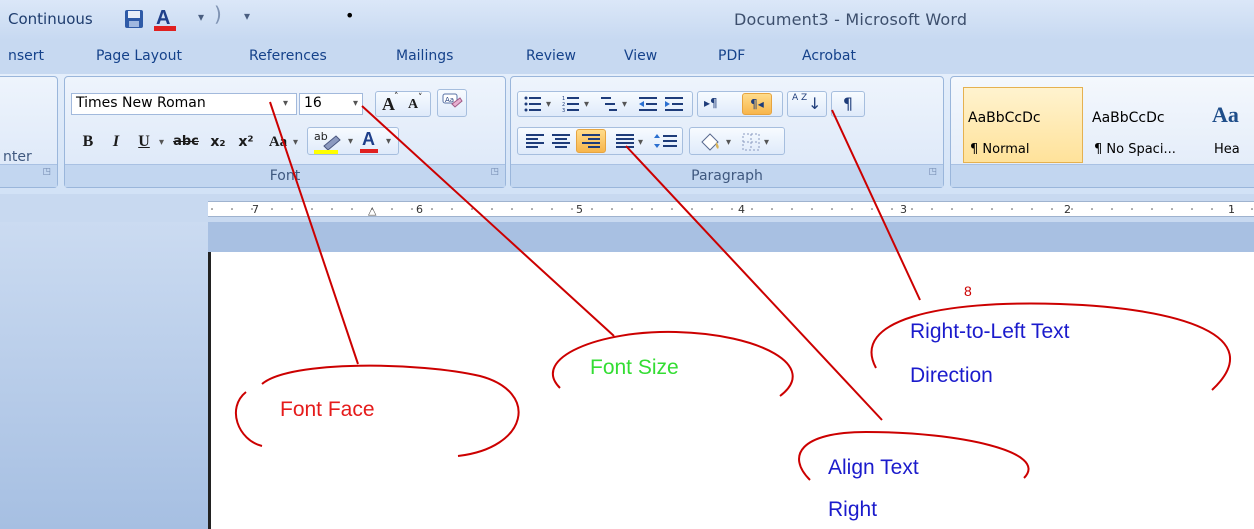 This screenshot has width=1254, height=529. Describe the element at coordinates (968, 291) in the screenshot. I see `rtl-callout-marker: 8` at that location.